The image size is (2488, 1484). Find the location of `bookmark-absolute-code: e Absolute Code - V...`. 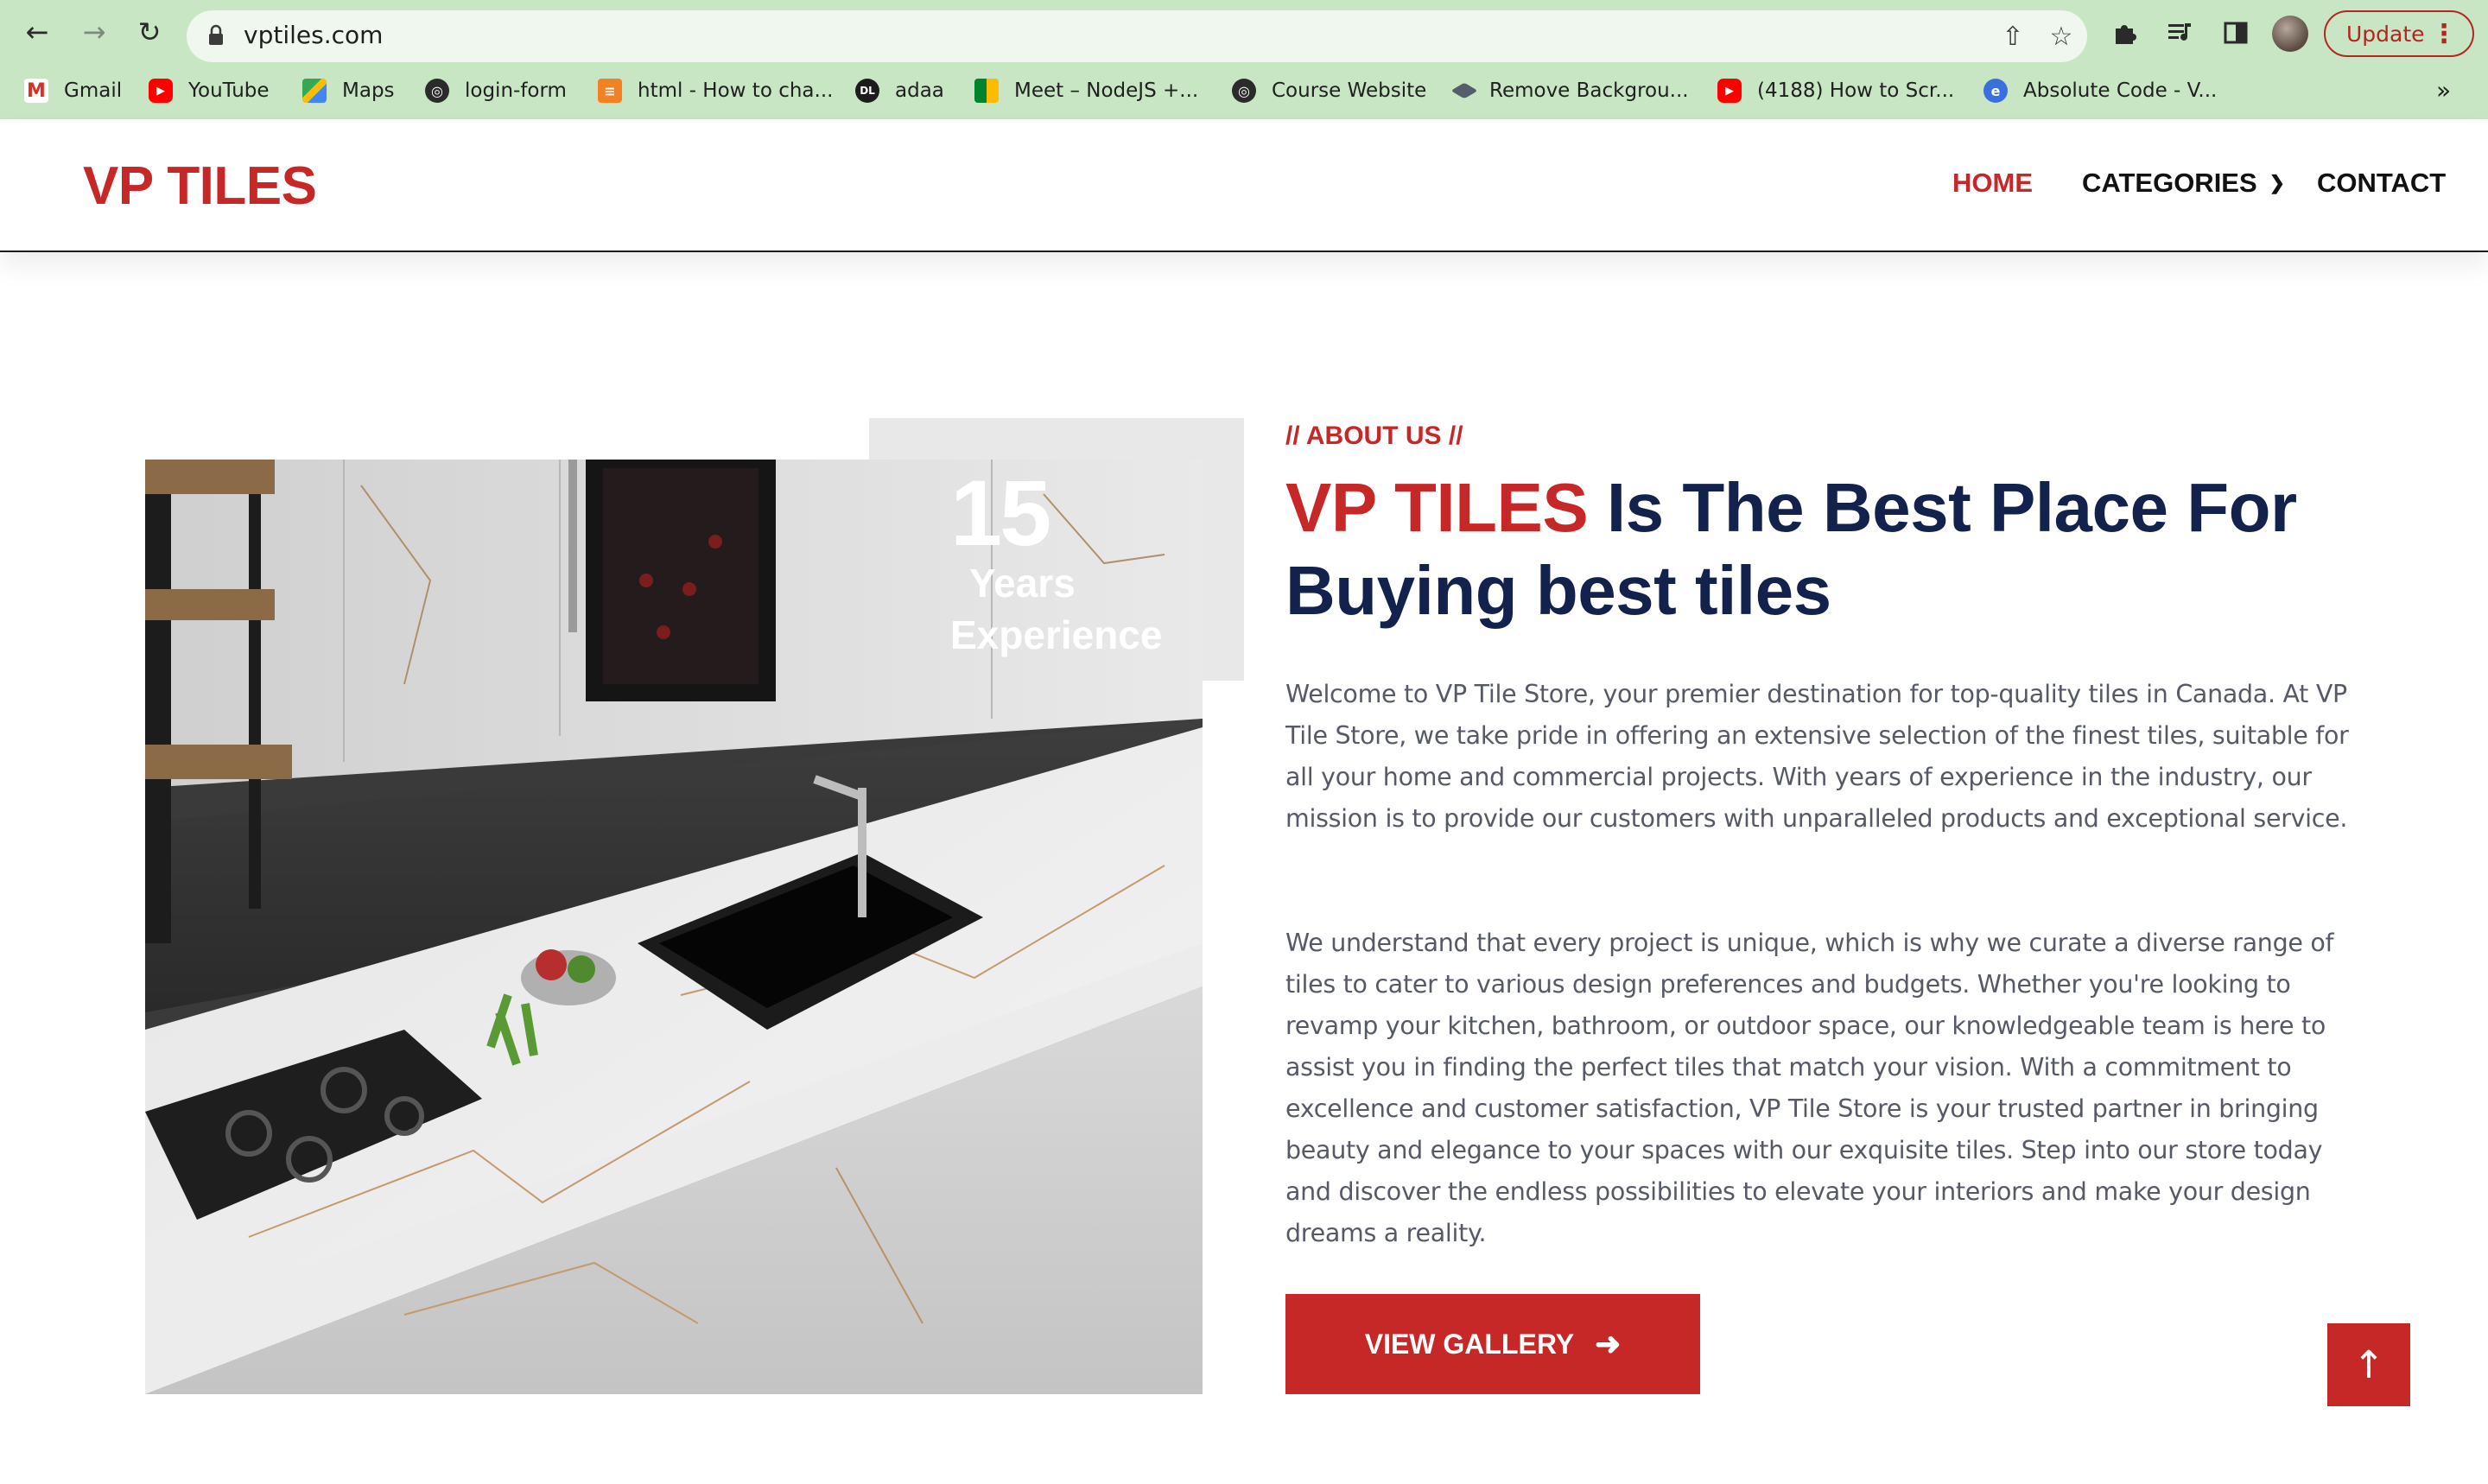

bookmark-absolute-code: e Absolute Code - V... is located at coordinates (2100, 91).